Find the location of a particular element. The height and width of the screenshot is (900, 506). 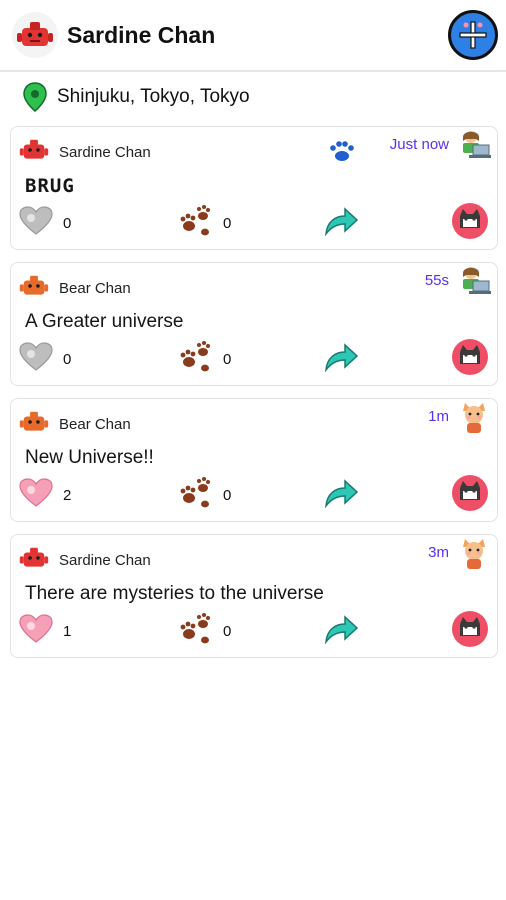

post-timestamp: 1m is located at coordinates (438, 416).